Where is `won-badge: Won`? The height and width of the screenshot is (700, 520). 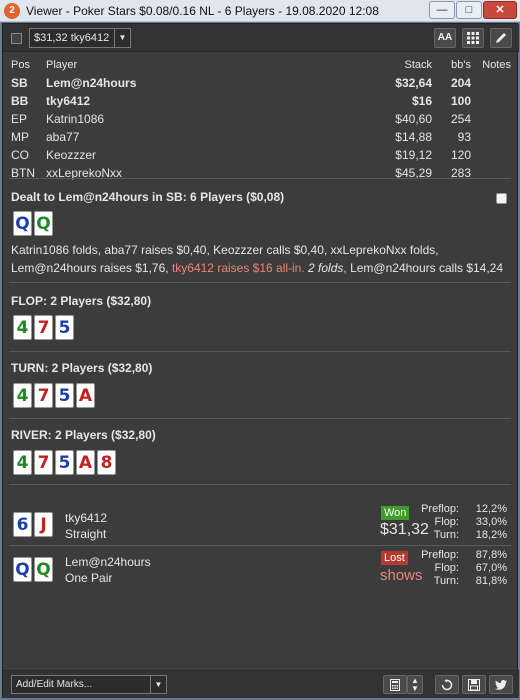 won-badge: Won is located at coordinates (395, 513).